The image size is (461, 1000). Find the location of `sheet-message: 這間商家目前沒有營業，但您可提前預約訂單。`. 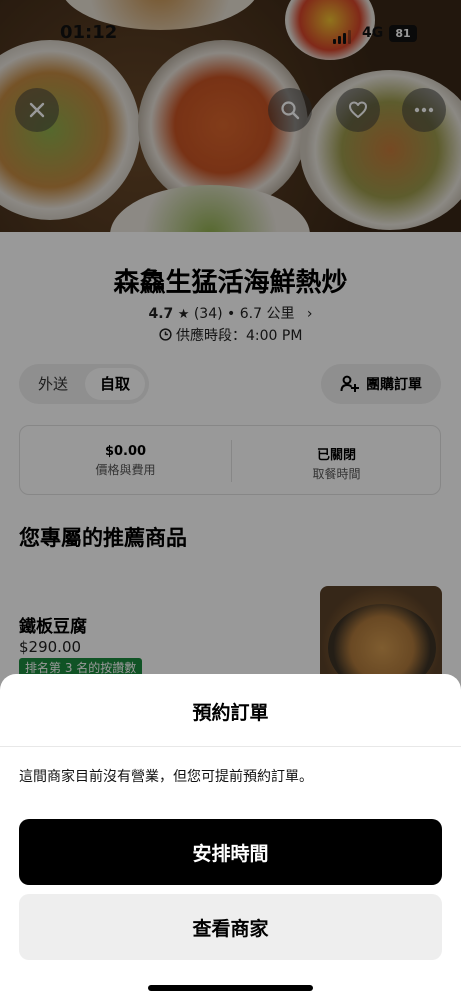

sheet-message: 這間商家目前沒有營業，但您可提前預約訂單。 is located at coordinates (166, 777).